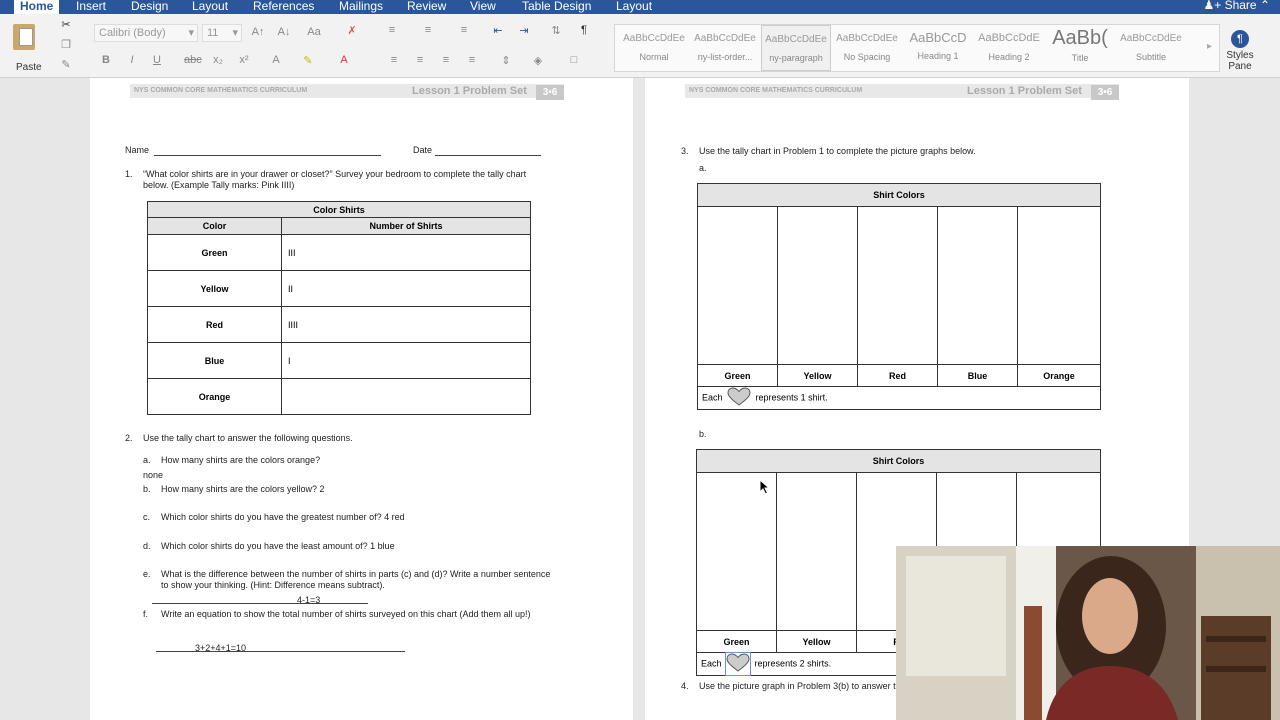 The height and width of the screenshot is (720, 1280). I want to click on line-spacing-icon: ⇕, so click(506, 60).